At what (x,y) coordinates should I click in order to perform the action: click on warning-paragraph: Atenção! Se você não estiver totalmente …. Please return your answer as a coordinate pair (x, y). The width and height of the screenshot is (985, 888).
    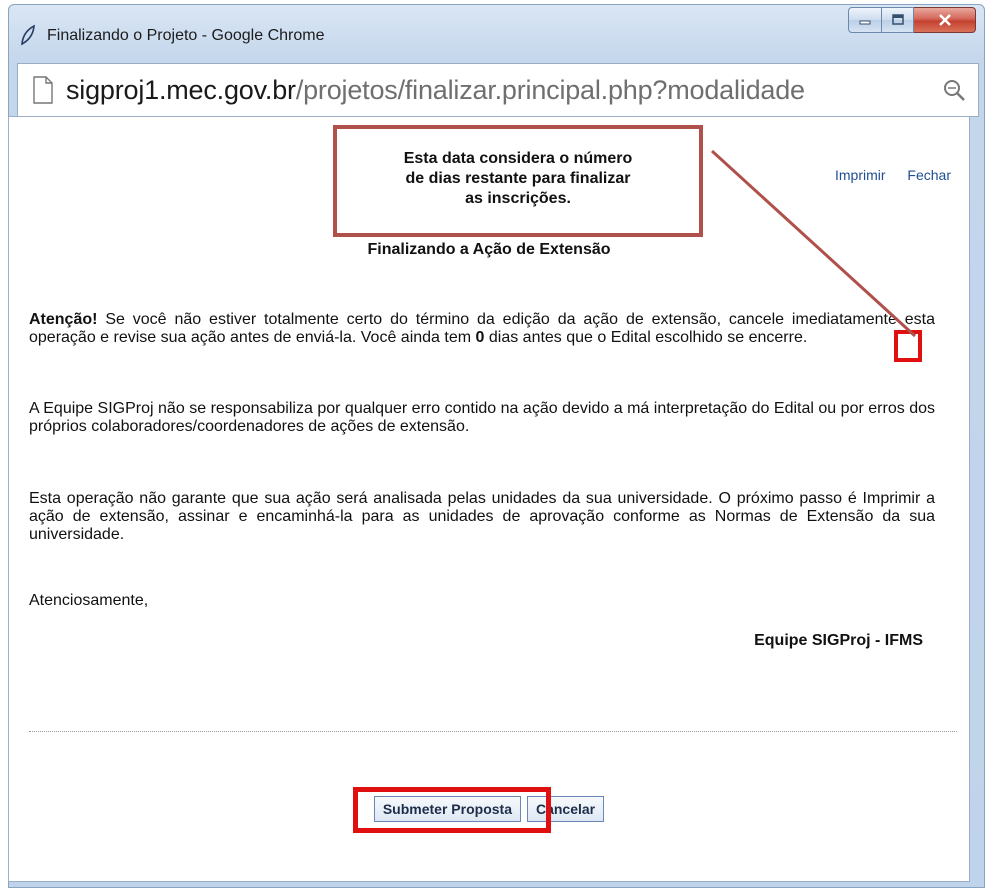
    Looking at the image, I should click on (482, 329).